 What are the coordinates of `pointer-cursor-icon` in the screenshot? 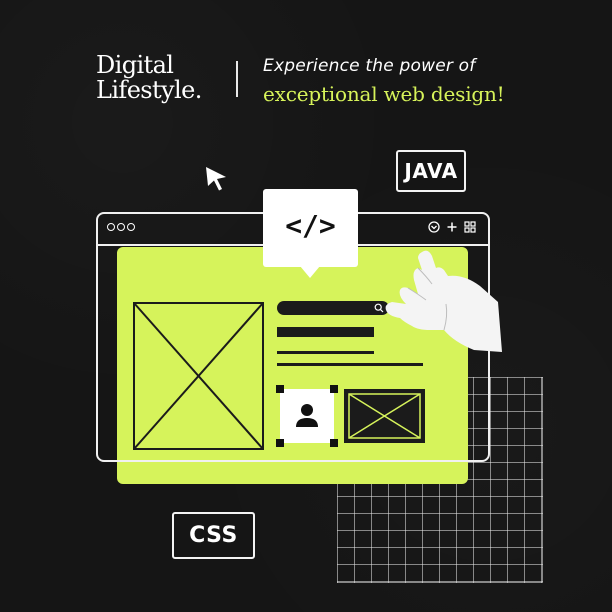 It's located at (216, 179).